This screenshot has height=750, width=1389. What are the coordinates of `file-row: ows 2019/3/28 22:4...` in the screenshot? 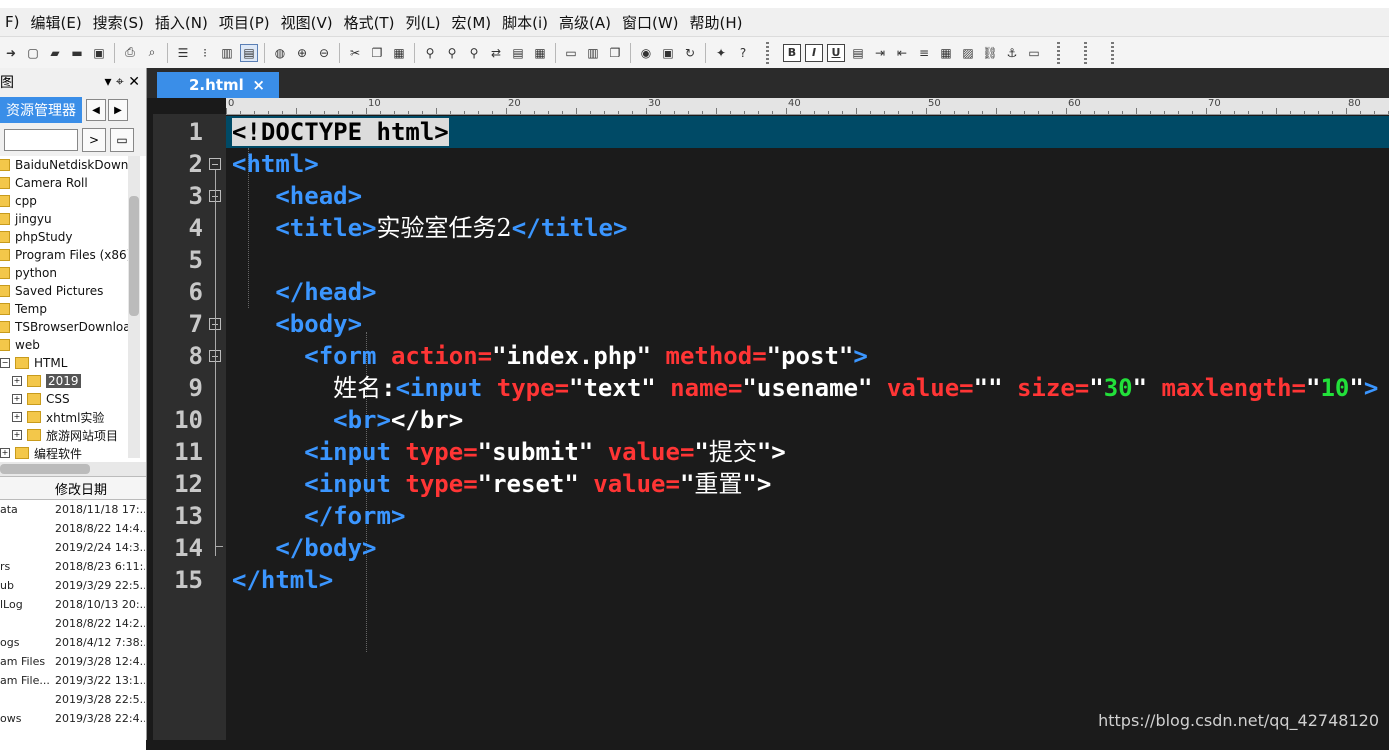 It's located at (73, 718).